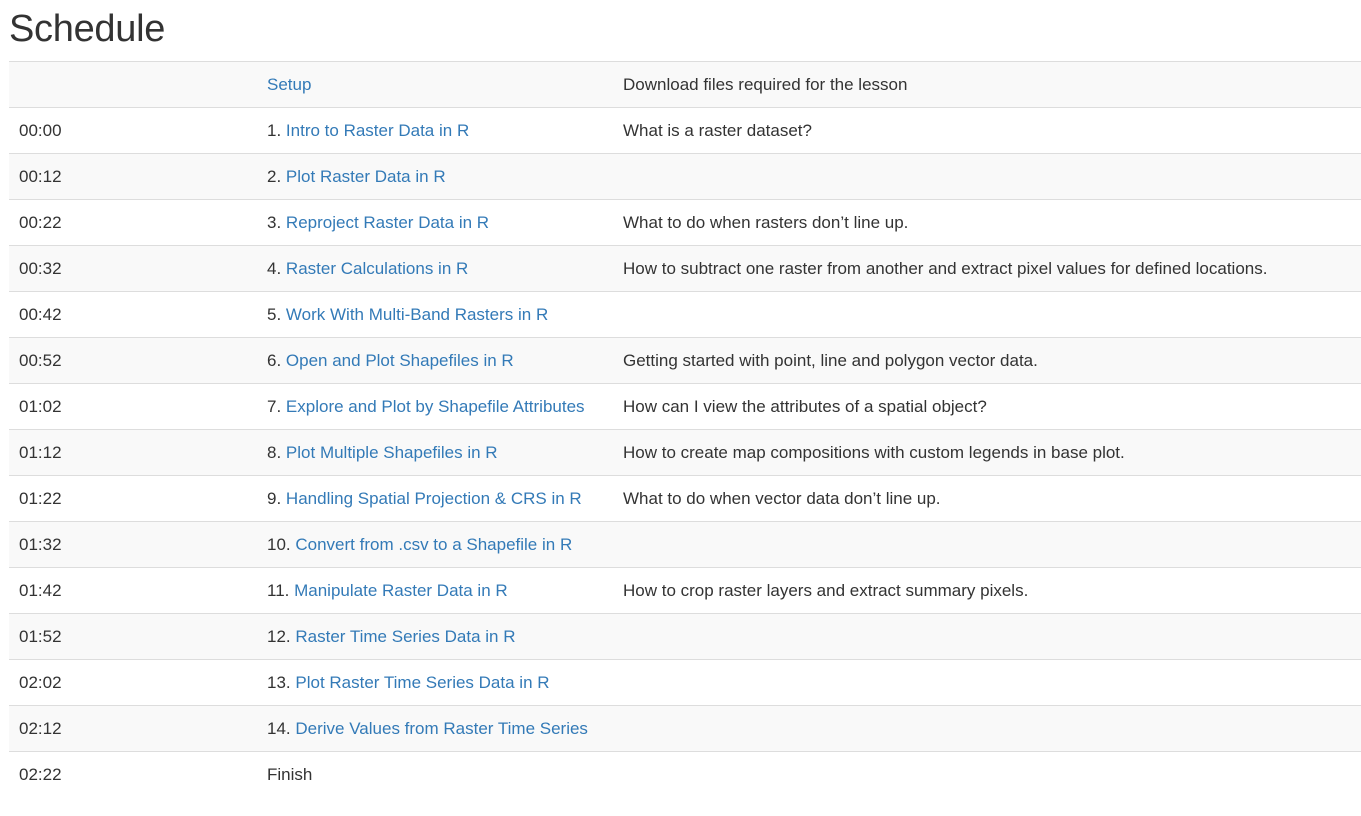 The width and height of the screenshot is (1361, 816). I want to click on episode-link: Open and Plot Shapefiles in R, so click(400, 360).